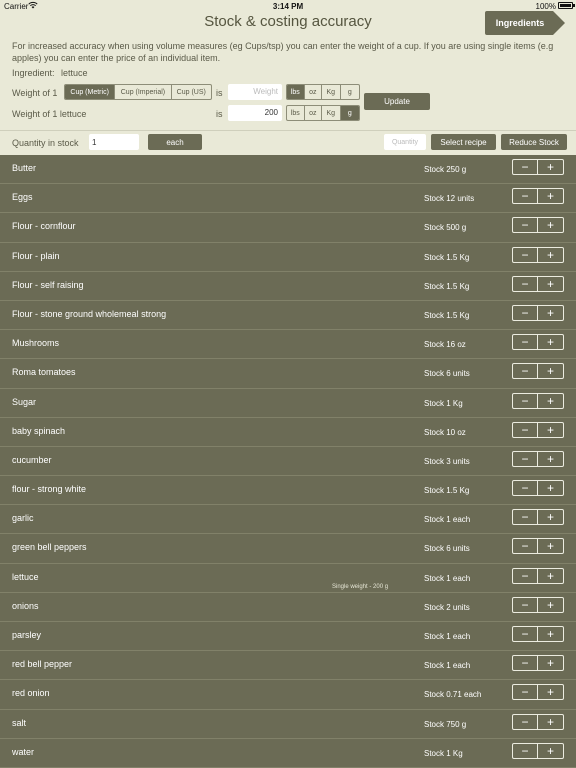 The height and width of the screenshot is (768, 576). Describe the element at coordinates (48, 284) in the screenshot. I see `item-name: Flour - self raising` at that location.